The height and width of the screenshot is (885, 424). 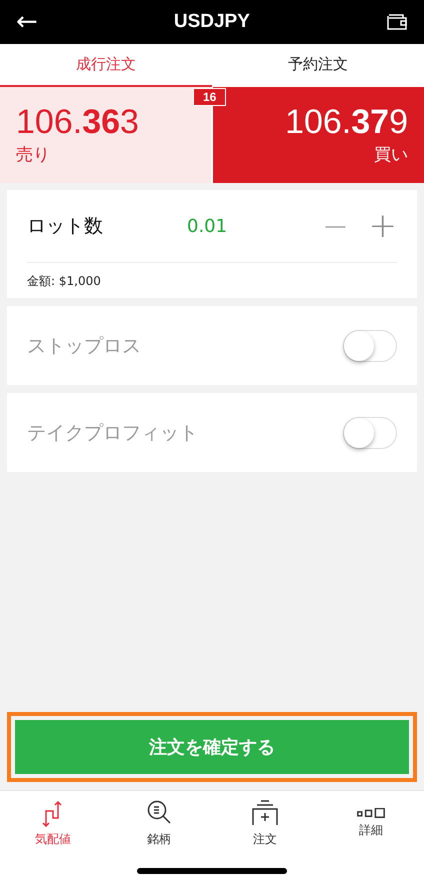 I want to click on wallet-icon, so click(x=397, y=22).